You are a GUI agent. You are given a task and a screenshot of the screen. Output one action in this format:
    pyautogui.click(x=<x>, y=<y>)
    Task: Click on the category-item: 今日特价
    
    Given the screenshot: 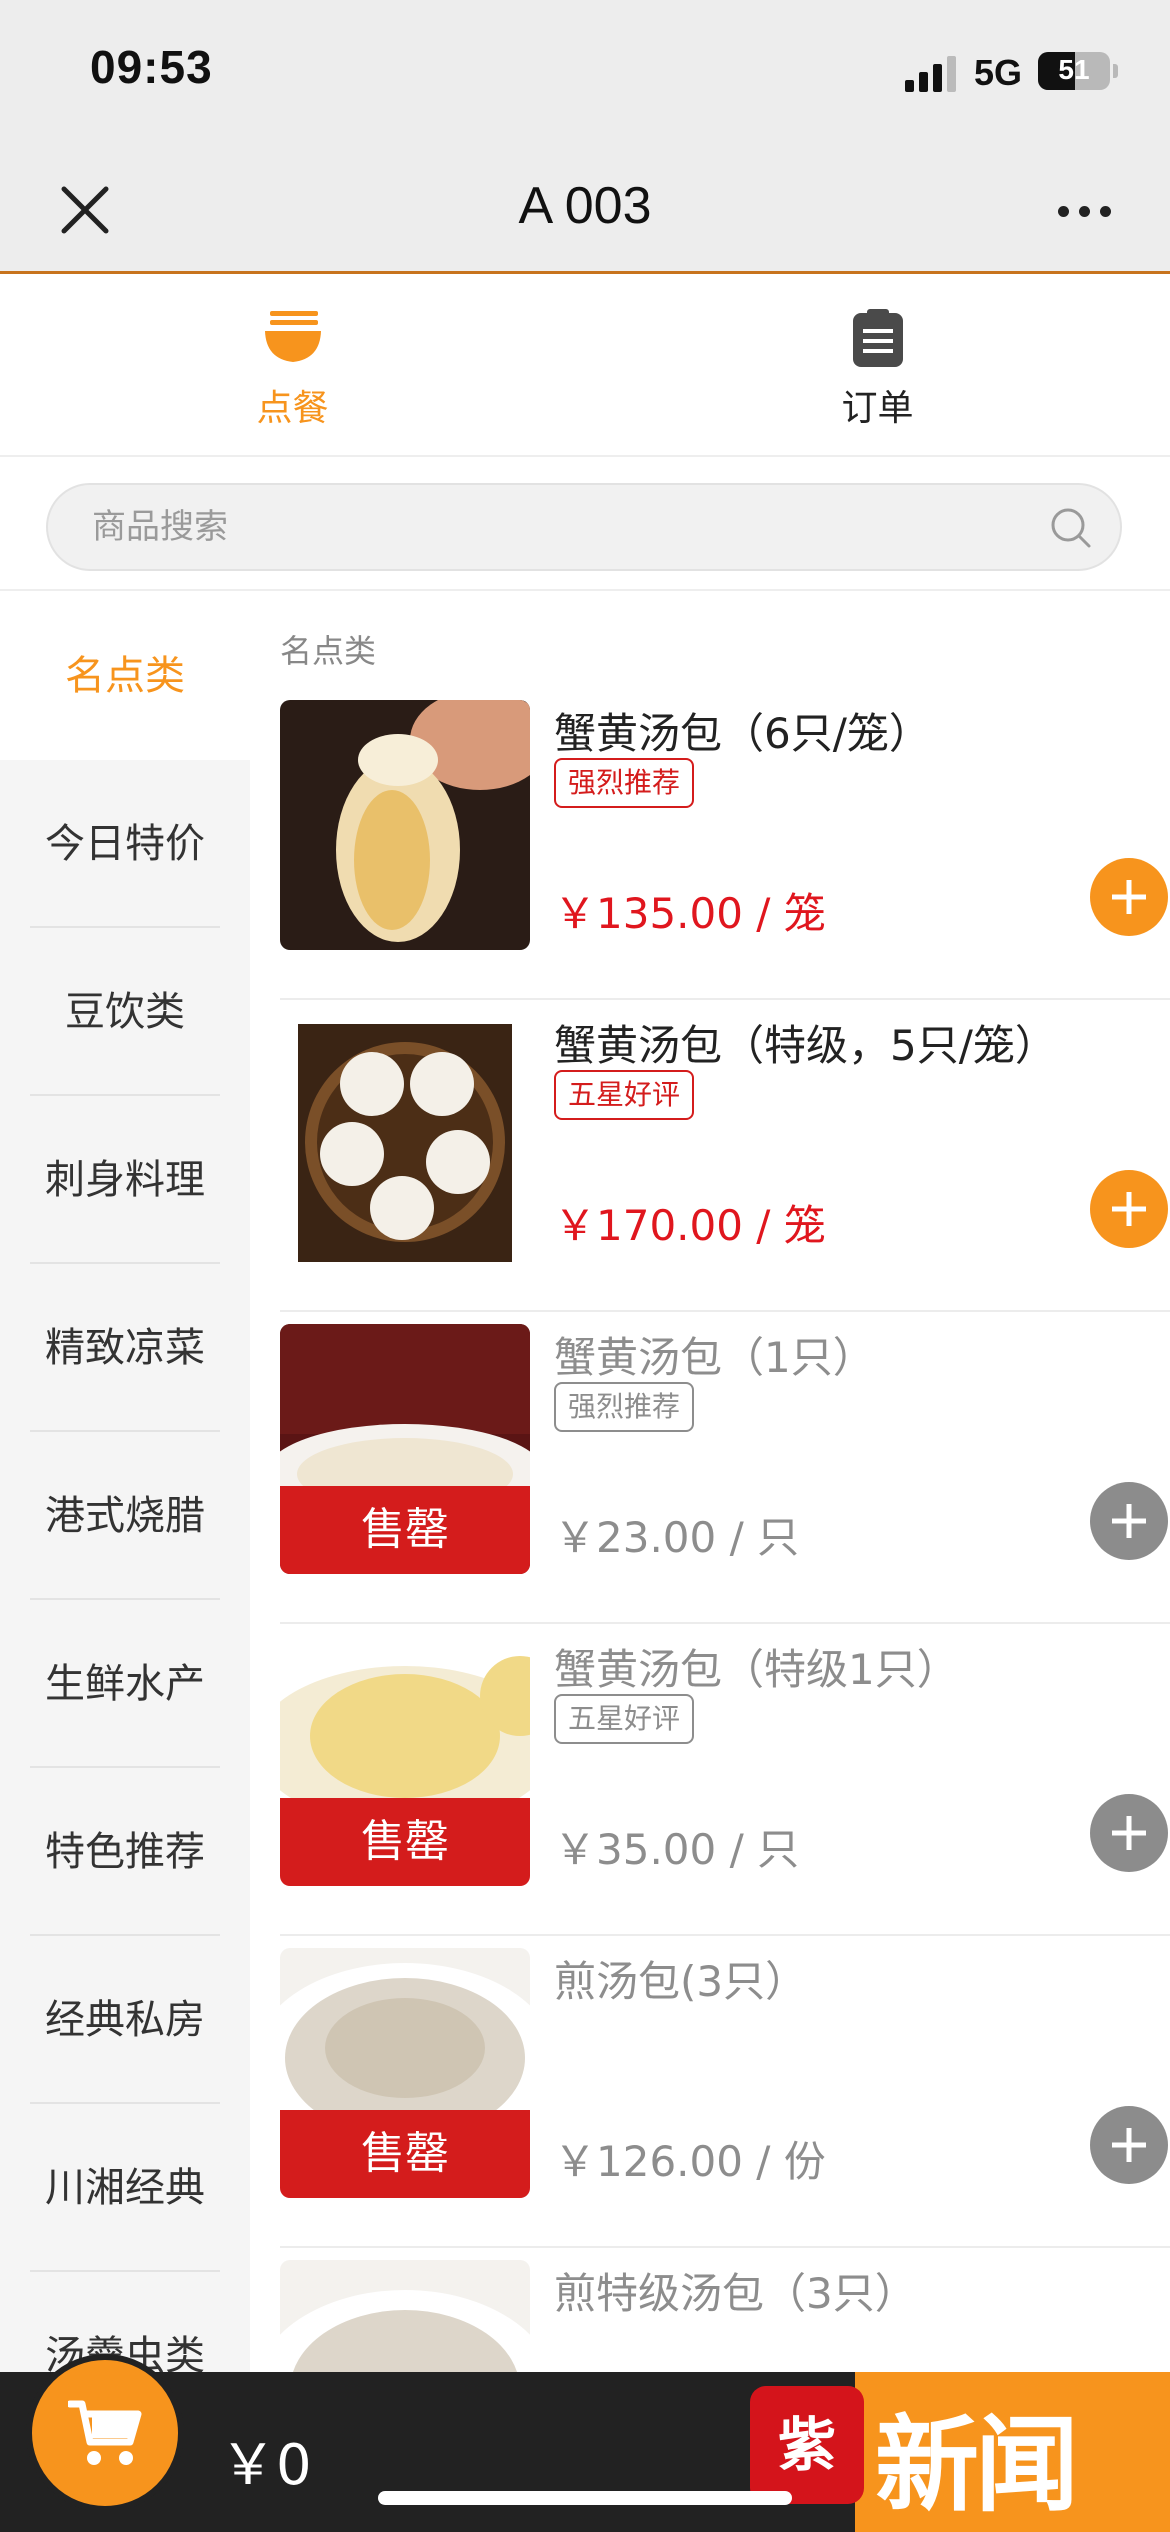 What is the action you would take?
    pyautogui.click(x=125, y=844)
    